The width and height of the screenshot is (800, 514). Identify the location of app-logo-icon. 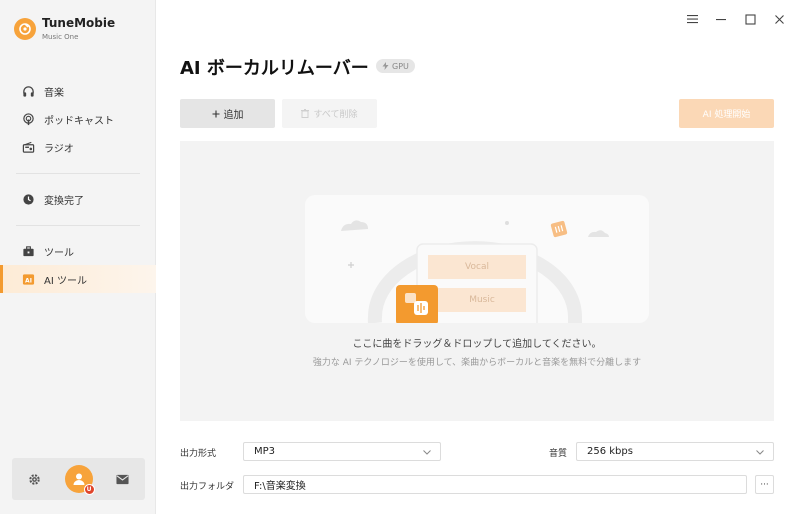
(25, 29).